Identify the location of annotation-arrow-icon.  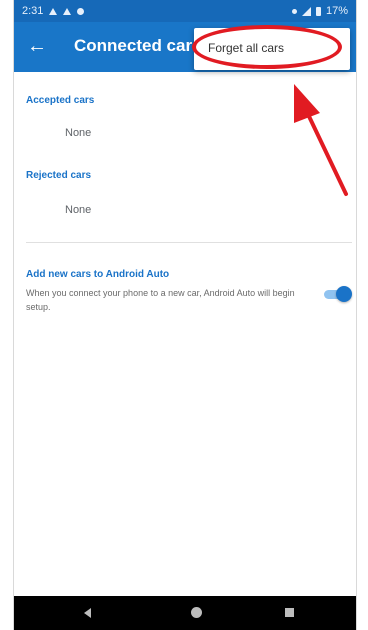
(321, 140).